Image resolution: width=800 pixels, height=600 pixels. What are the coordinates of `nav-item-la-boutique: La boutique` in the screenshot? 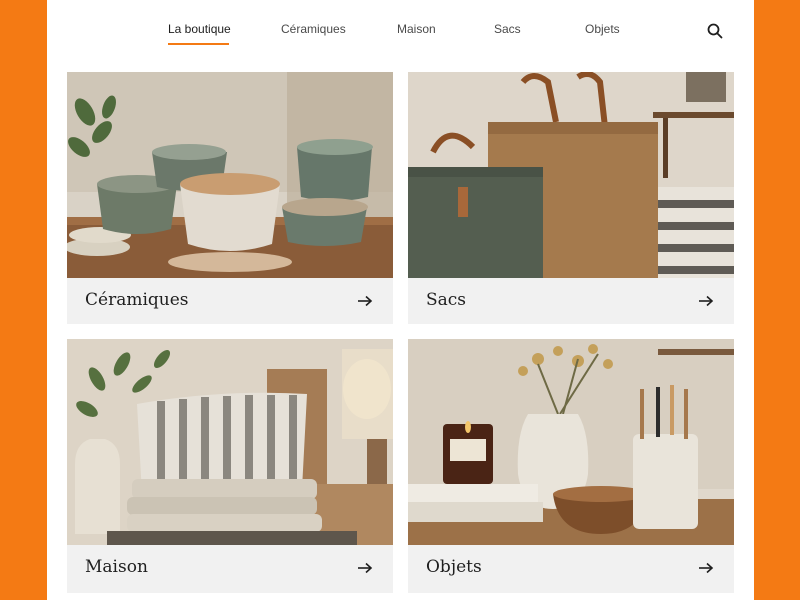 It's located at (199, 29).